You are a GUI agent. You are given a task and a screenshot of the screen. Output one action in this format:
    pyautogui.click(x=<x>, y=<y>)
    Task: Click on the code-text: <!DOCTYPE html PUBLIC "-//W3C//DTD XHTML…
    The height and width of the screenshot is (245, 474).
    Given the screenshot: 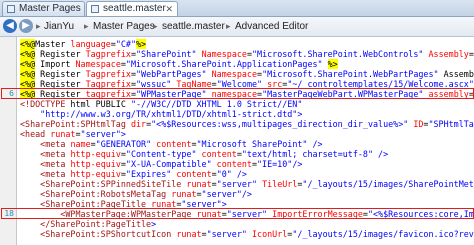 What is the action you would take?
    pyautogui.click(x=161, y=104)
    